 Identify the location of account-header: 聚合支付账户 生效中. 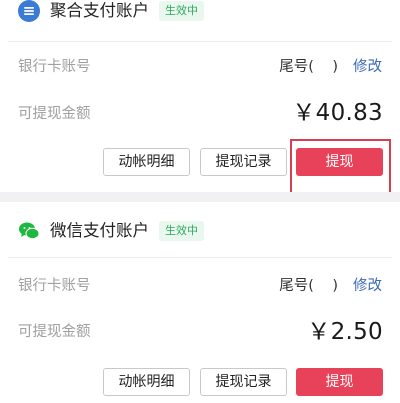
(200, 11).